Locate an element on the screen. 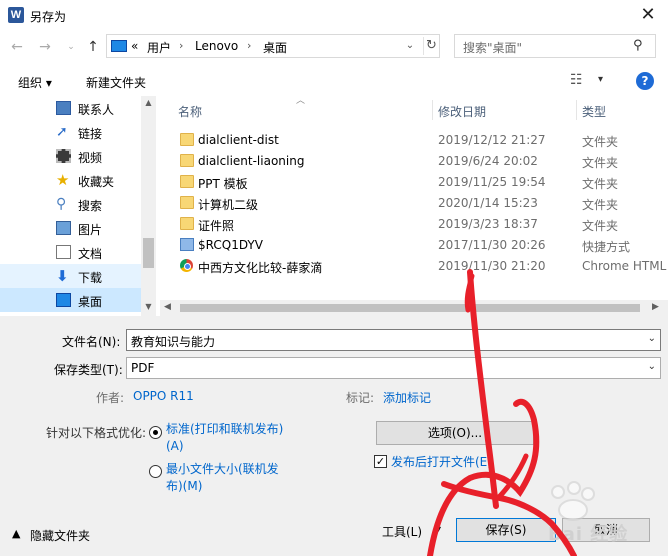 The height and width of the screenshot is (556, 668). table-row: $RCQ1DYV 2017/11/30 20:26 快捷方式 is located at coordinates (414, 245).